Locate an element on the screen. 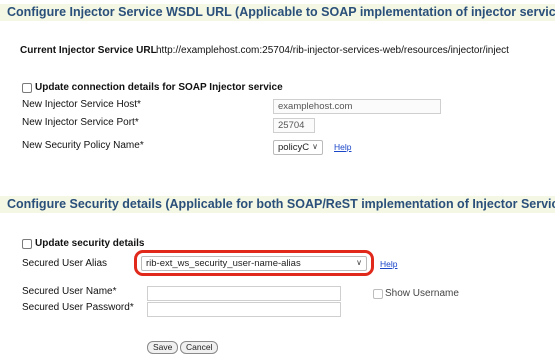 Image resolution: width=555 pixels, height=358 pixels. show-username-label: Show Username is located at coordinates (422, 293).